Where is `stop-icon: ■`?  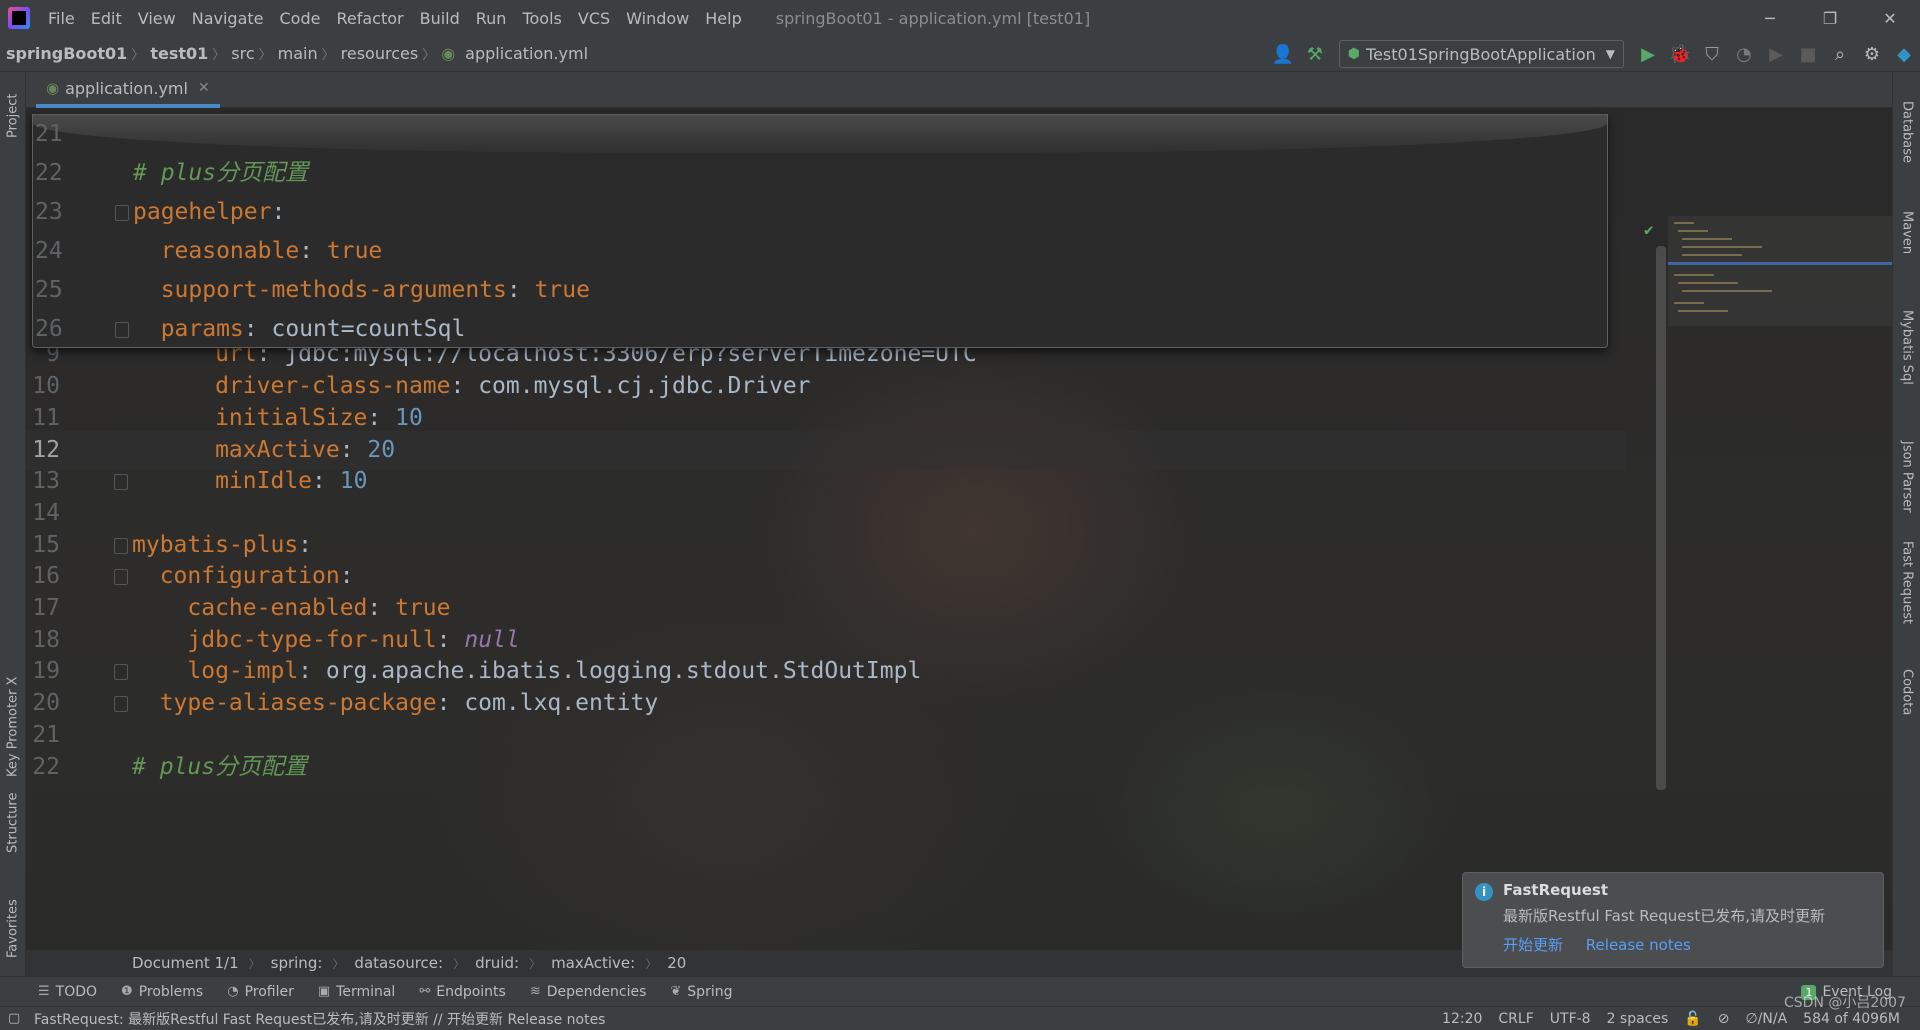 stop-icon: ■ is located at coordinates (1808, 54).